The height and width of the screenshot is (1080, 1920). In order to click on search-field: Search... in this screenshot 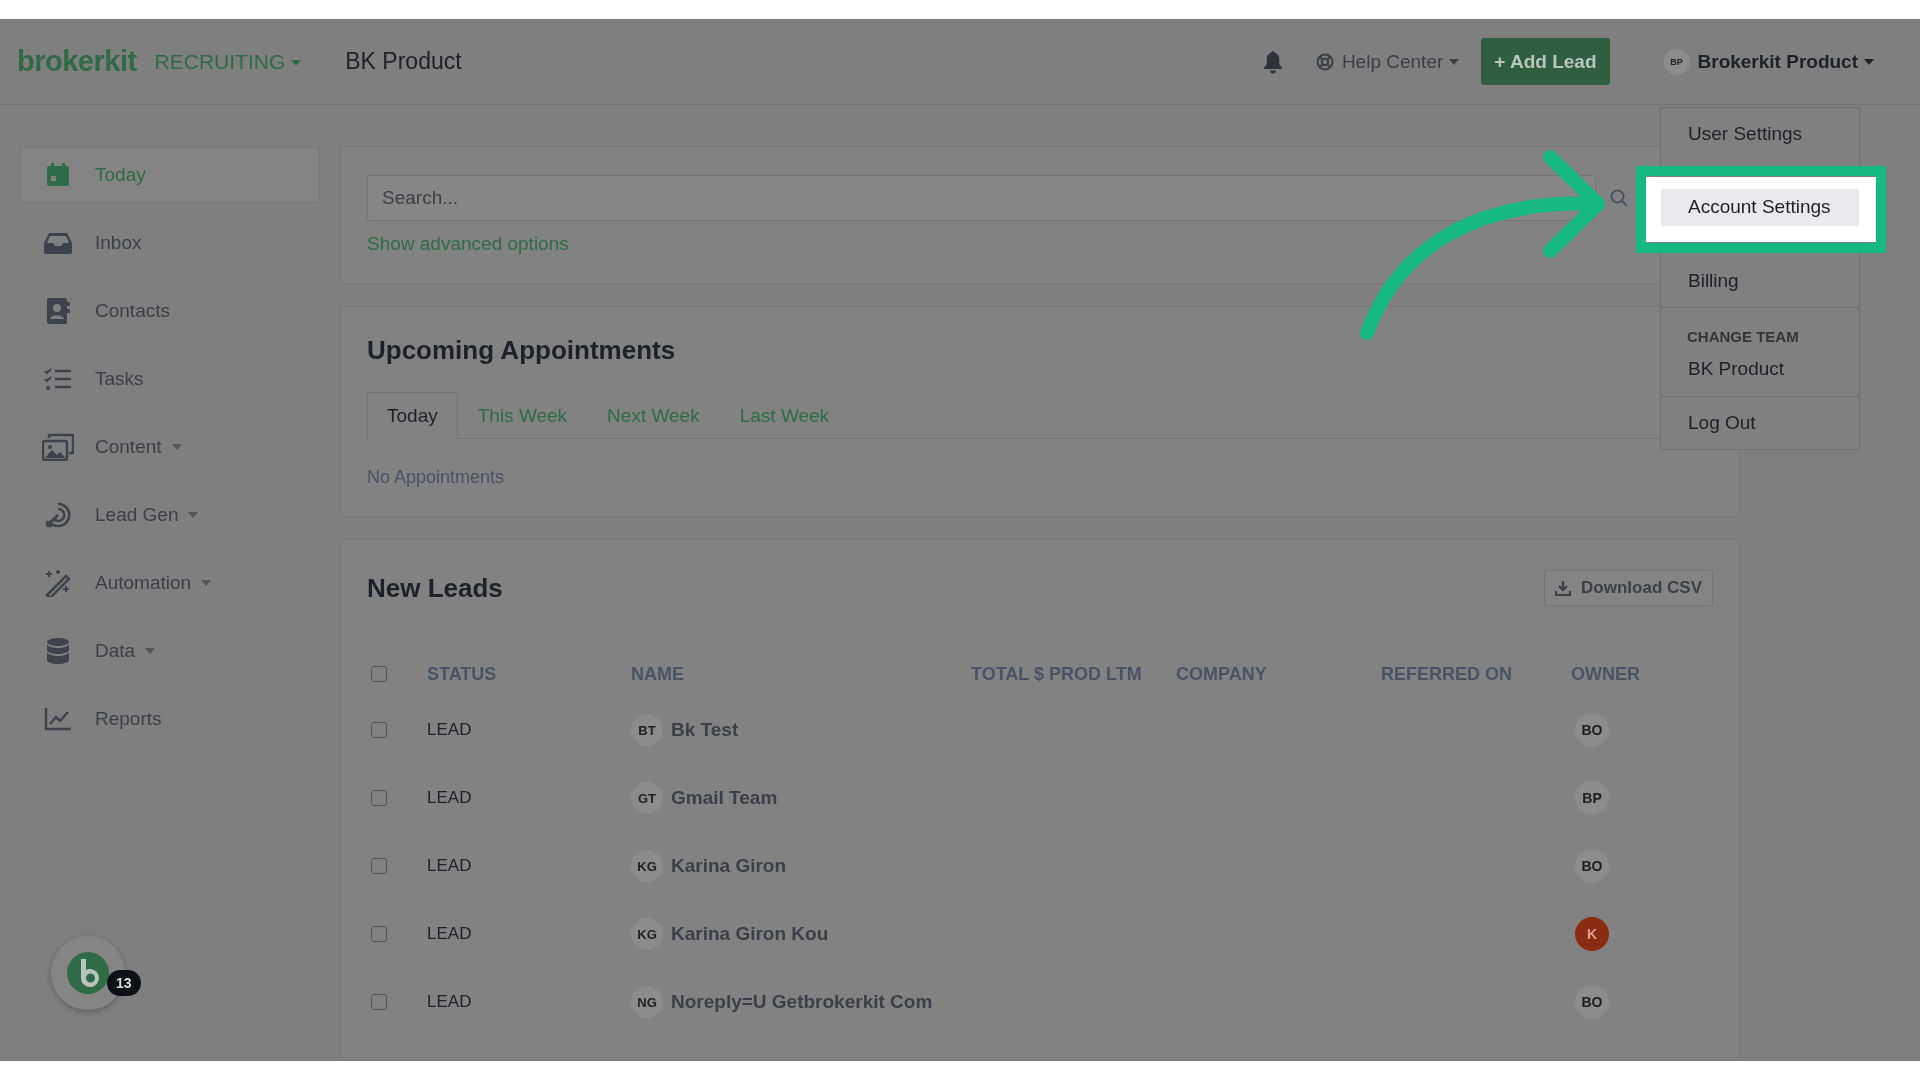, I will do `click(981, 198)`.